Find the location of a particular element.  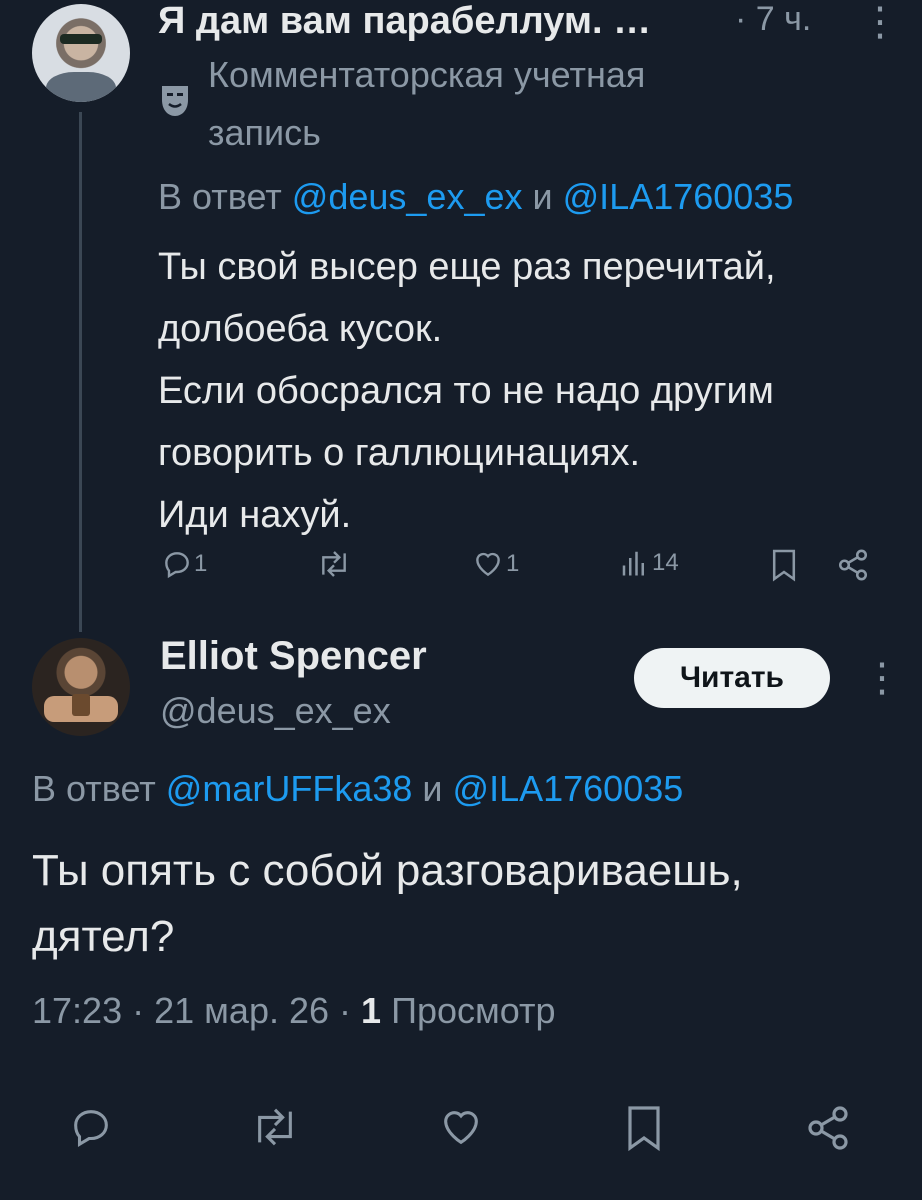

tweet-time: 17:23 is located at coordinates (77, 1010).